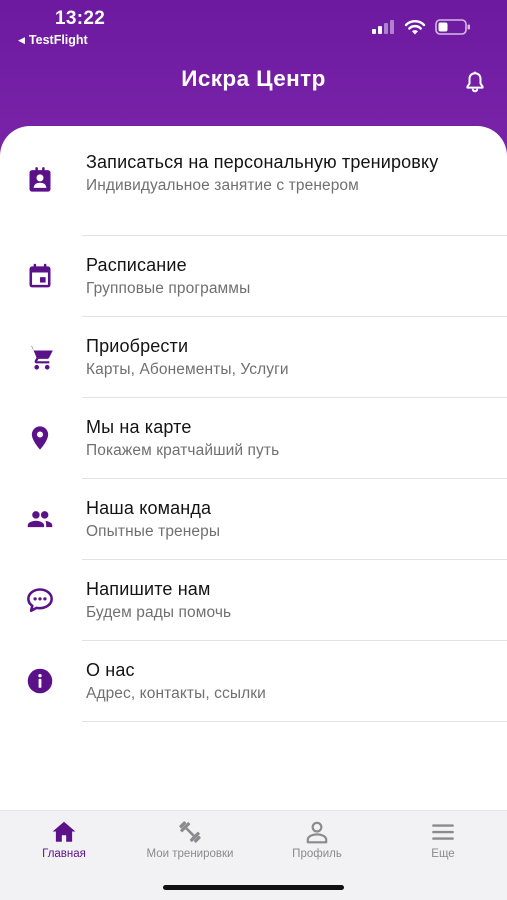 The height and width of the screenshot is (900, 507). I want to click on menu-item-title: Записаться на персональную тренировку, so click(262, 162).